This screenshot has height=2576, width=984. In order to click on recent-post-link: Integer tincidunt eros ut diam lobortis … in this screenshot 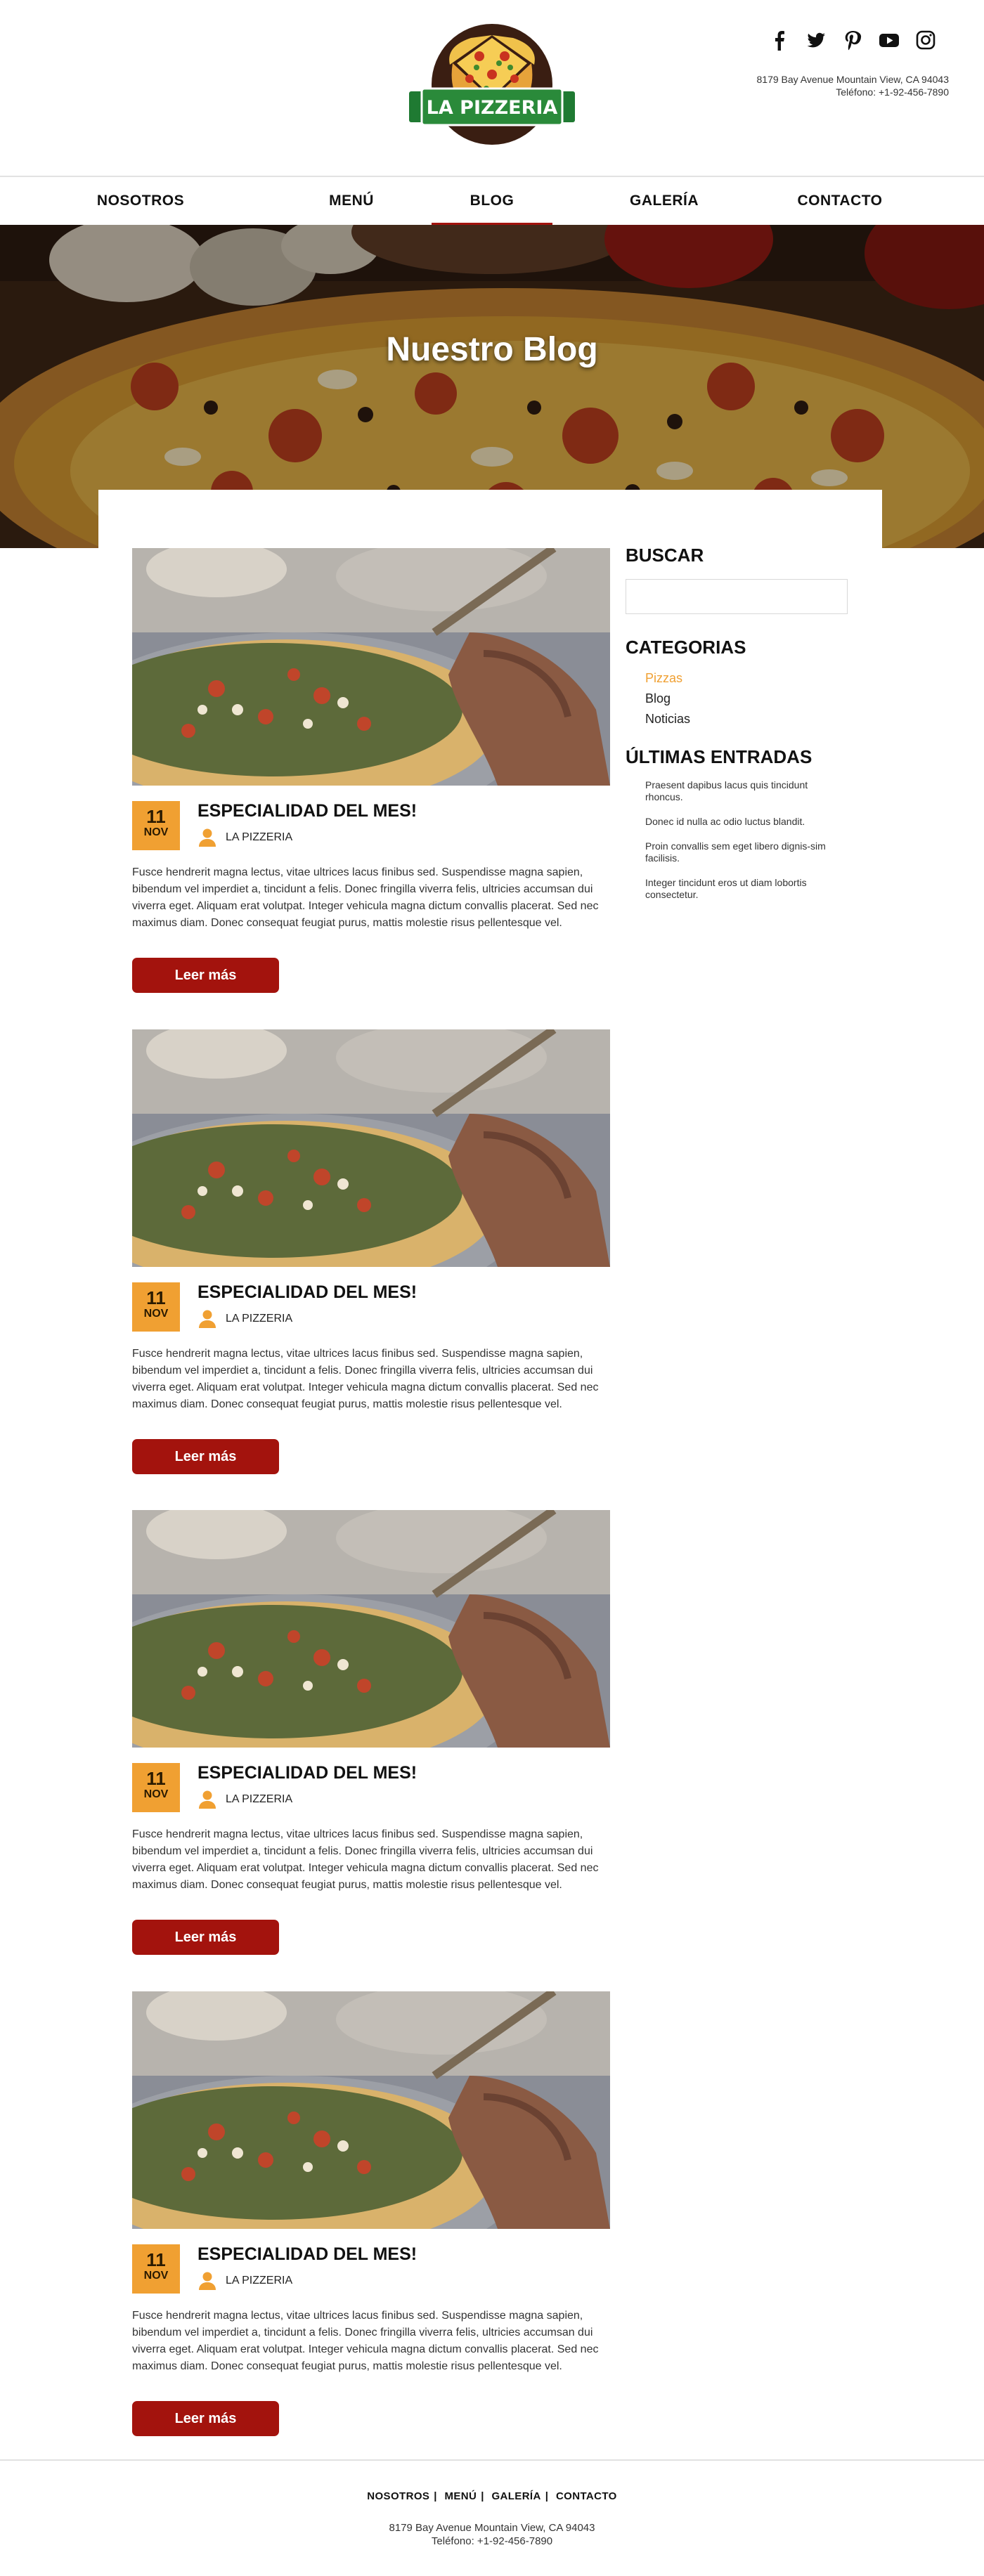, I will do `click(740, 889)`.